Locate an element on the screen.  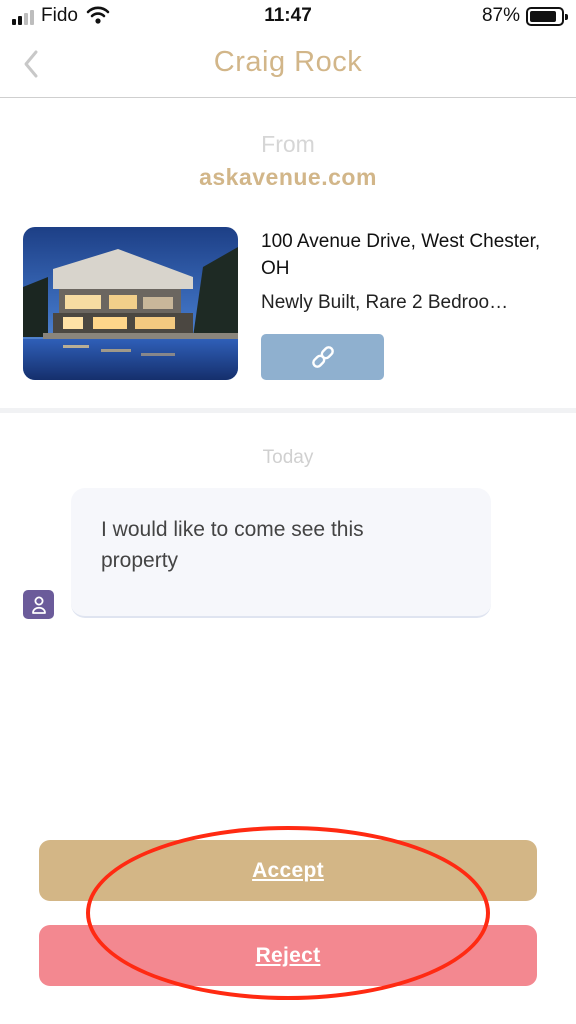
status-bar: Fido 11:47 87% is located at coordinates (288, 17).